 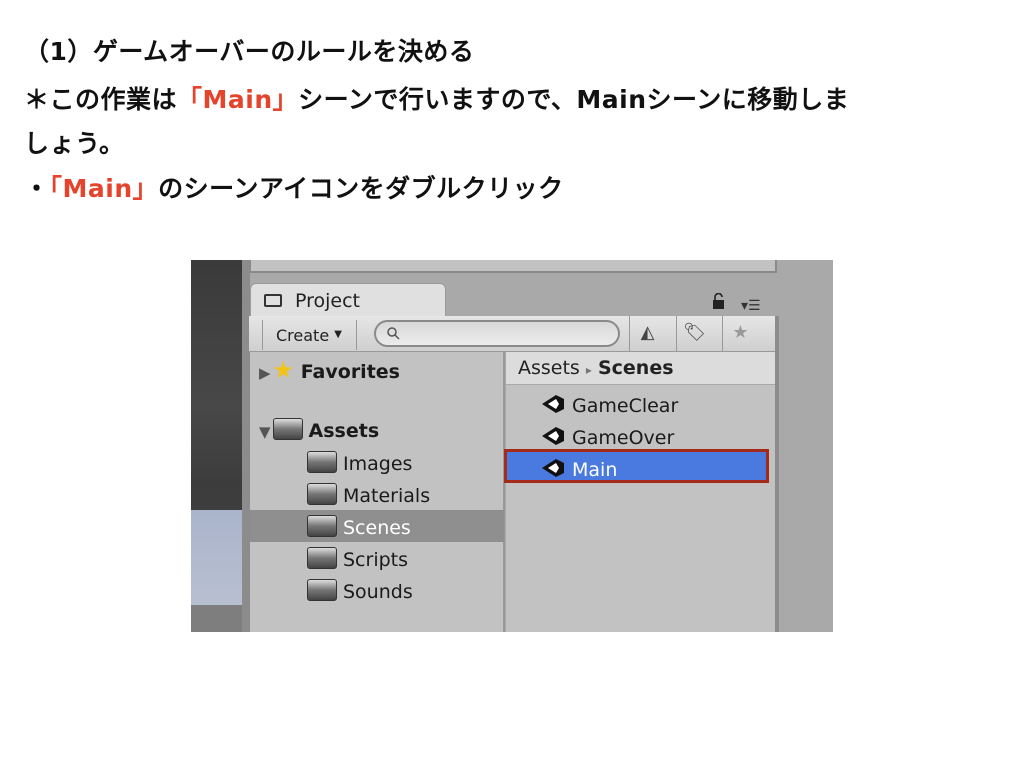 I want to click on panel-menu-icon: ▾☰, so click(x=751, y=306).